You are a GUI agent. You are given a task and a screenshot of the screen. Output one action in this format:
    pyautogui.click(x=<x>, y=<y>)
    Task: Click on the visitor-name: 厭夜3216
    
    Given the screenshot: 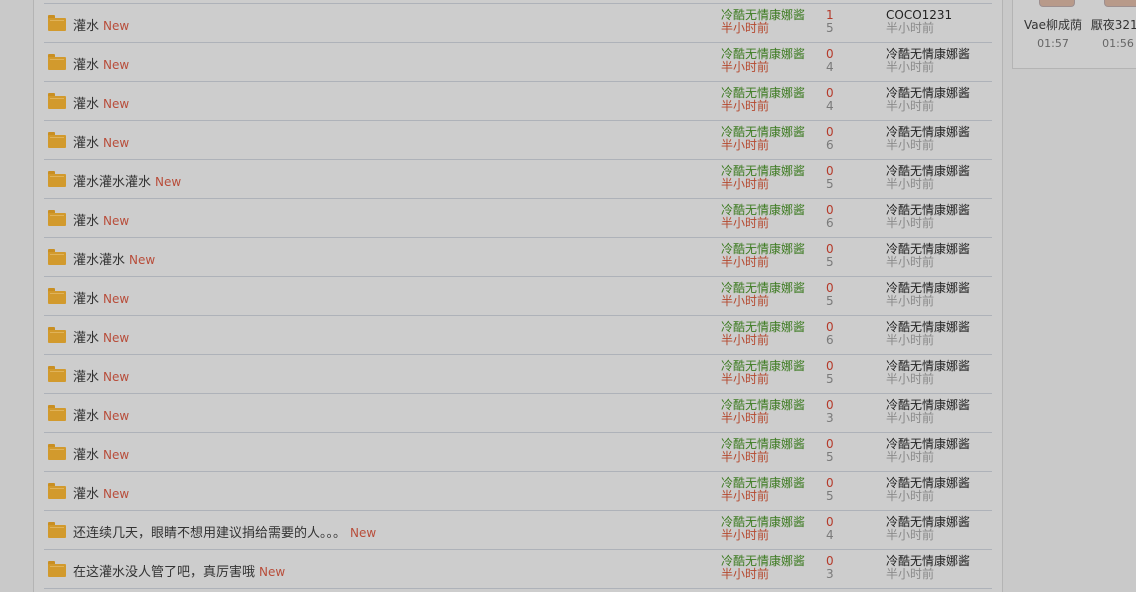 What is the action you would take?
    pyautogui.click(x=1112, y=24)
    